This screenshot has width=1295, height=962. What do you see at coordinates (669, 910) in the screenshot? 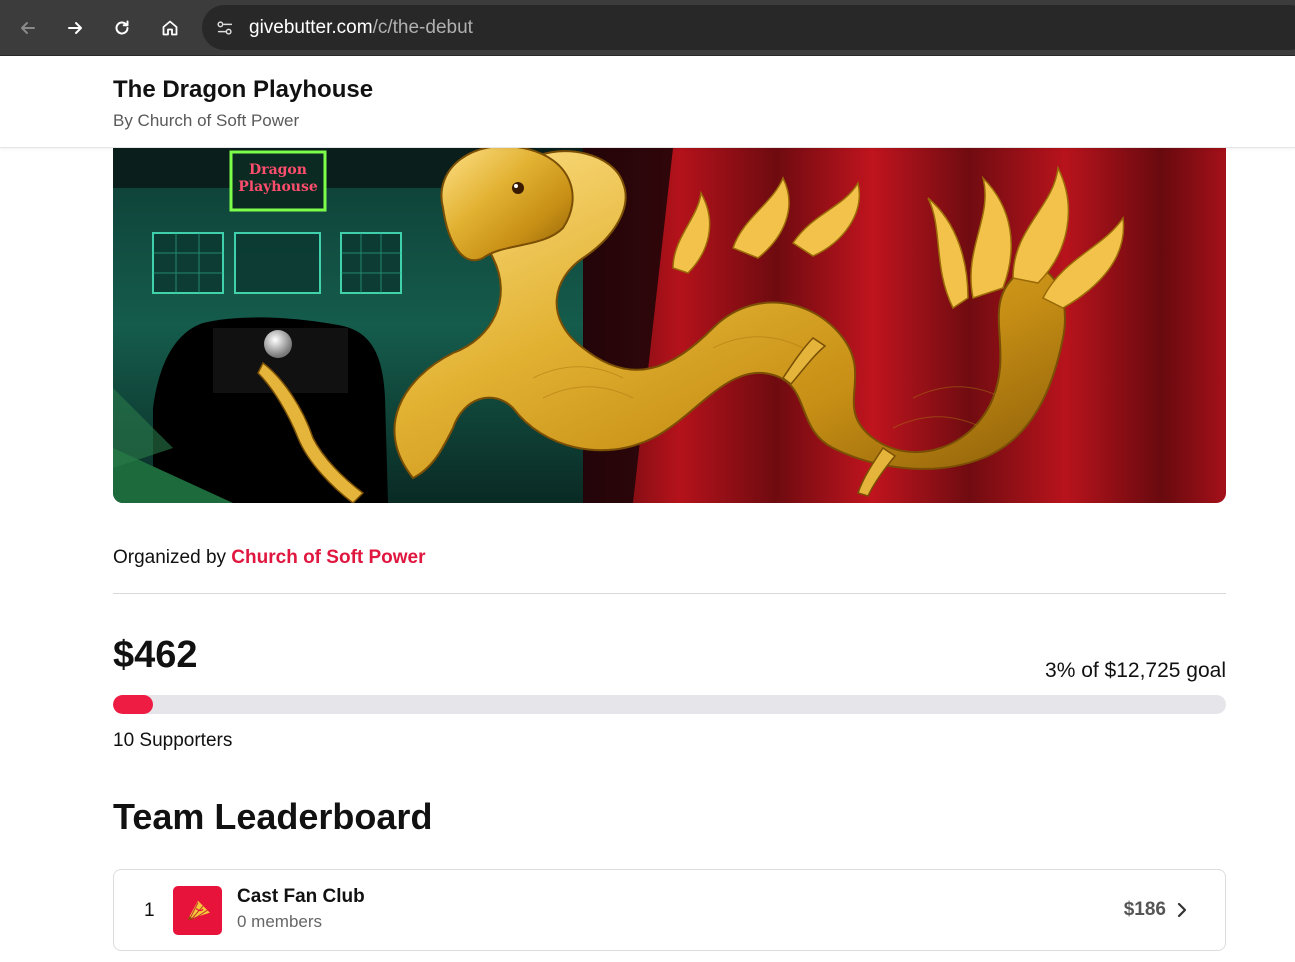
I see `leaderboard-row: 1 Cast Fan Club 0 members $186` at bounding box center [669, 910].